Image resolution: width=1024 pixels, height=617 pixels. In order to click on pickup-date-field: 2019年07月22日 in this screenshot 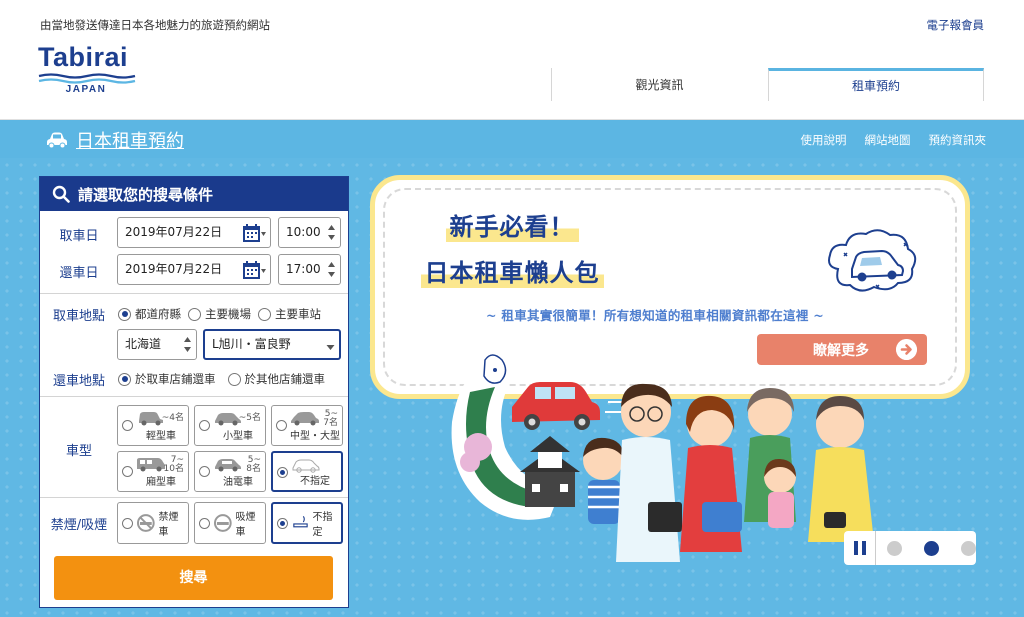, I will do `click(194, 232)`.